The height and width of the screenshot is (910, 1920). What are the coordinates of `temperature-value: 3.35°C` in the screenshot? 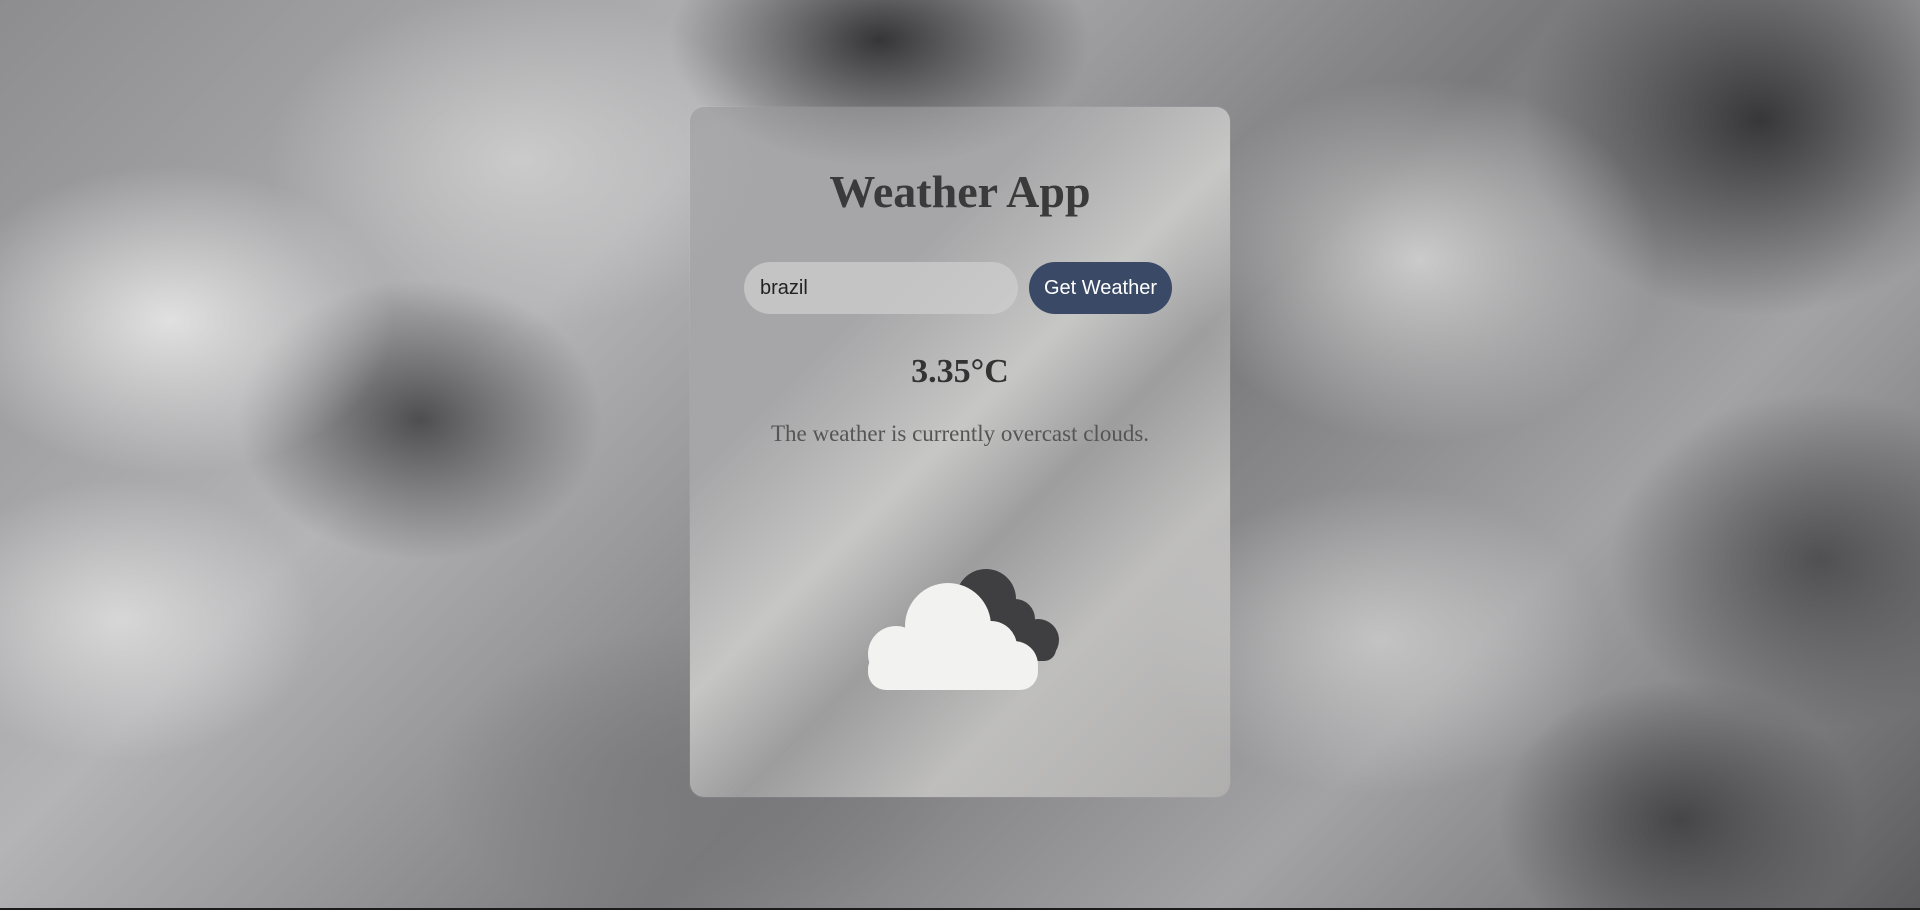 It's located at (960, 371).